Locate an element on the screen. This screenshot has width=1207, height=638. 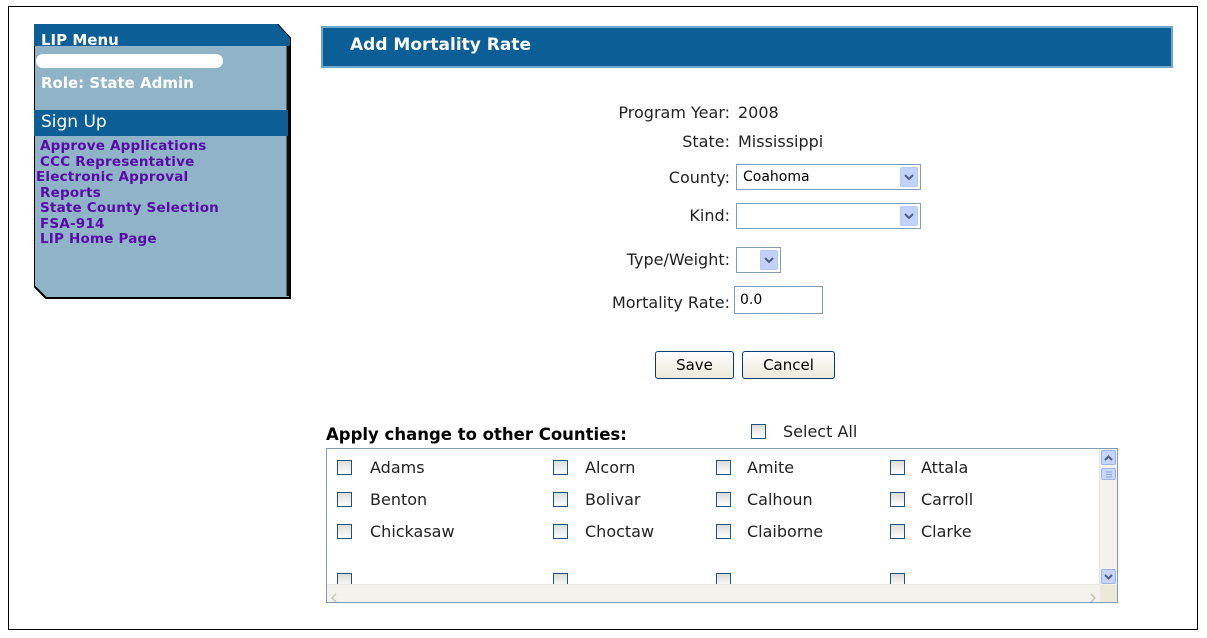
county-label-benton: Benton is located at coordinates (399, 499).